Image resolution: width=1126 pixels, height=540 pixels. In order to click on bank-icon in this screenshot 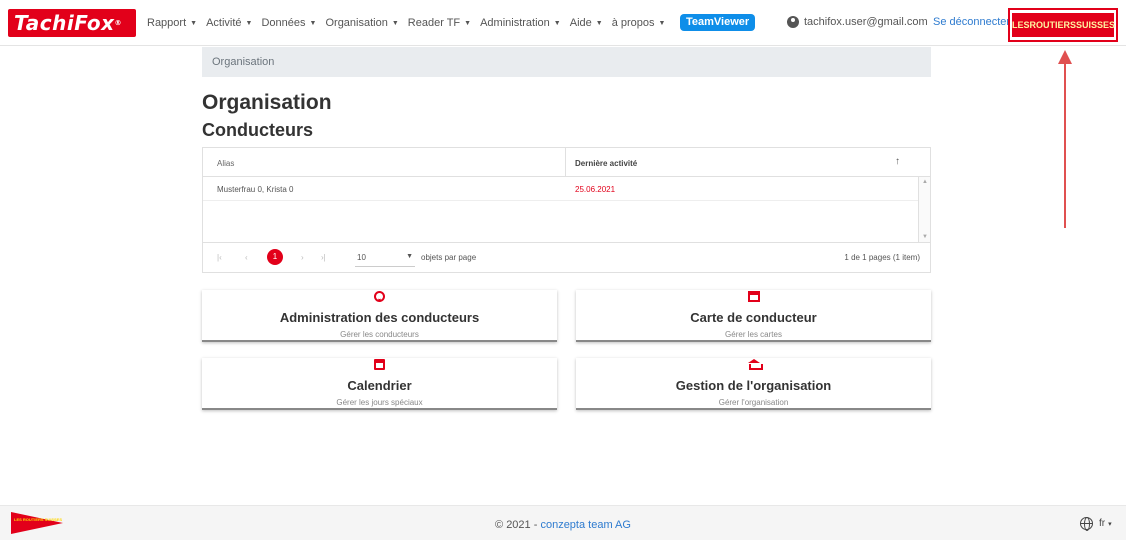, I will do `click(755, 364)`.